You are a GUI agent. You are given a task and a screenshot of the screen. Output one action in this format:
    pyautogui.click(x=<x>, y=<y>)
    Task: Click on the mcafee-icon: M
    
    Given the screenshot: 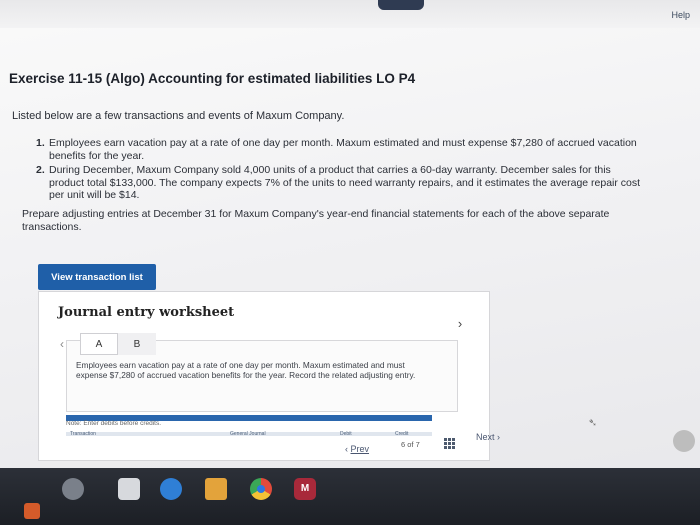 What is the action you would take?
    pyautogui.click(x=305, y=489)
    